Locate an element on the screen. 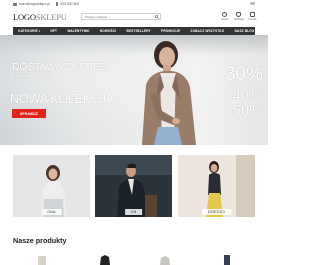  logo-part2: SKLEPU is located at coordinates (51, 17).